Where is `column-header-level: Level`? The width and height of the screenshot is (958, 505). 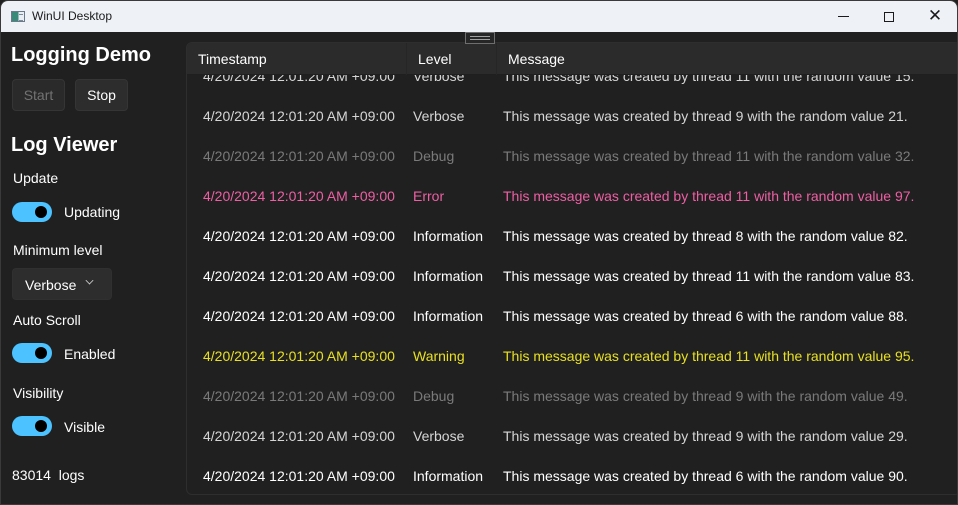 column-header-level: Level is located at coordinates (452, 59).